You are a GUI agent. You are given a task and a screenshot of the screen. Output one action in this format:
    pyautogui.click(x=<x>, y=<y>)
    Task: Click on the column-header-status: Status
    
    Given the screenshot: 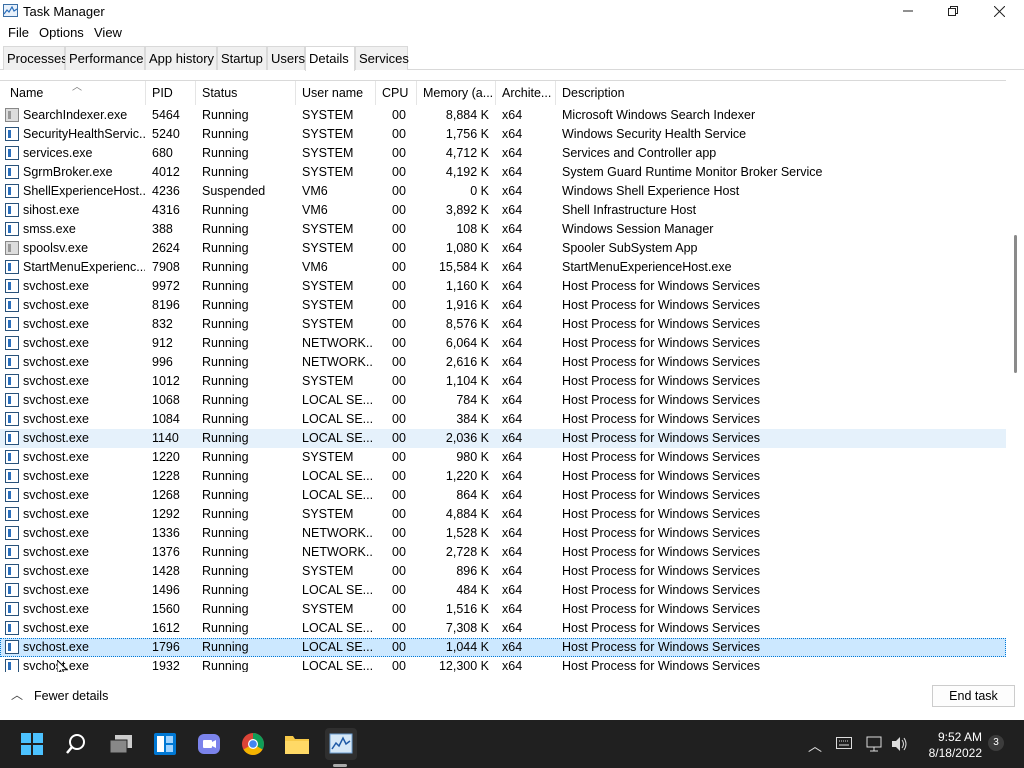 What is the action you would take?
    pyautogui.click(x=246, y=93)
    